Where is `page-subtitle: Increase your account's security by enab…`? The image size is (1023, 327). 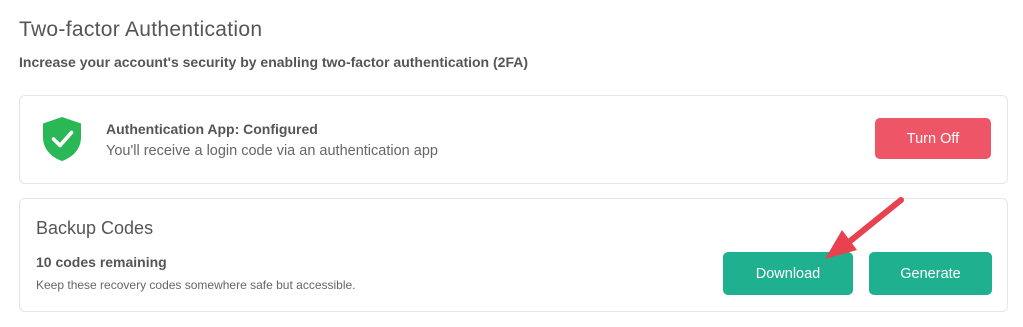 page-subtitle: Increase your account's security by enab… is located at coordinates (273, 62).